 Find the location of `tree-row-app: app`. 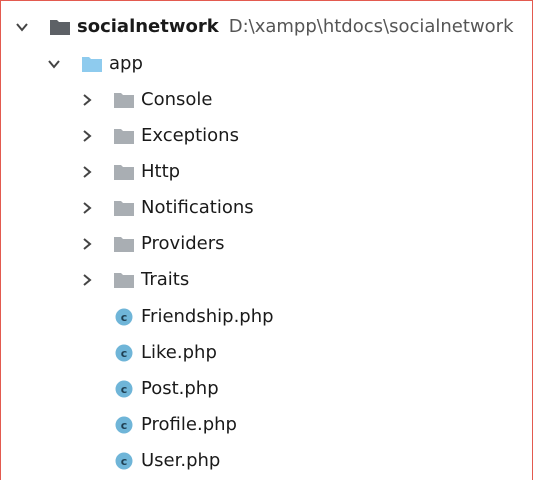

tree-row-app: app is located at coordinates (266, 64).